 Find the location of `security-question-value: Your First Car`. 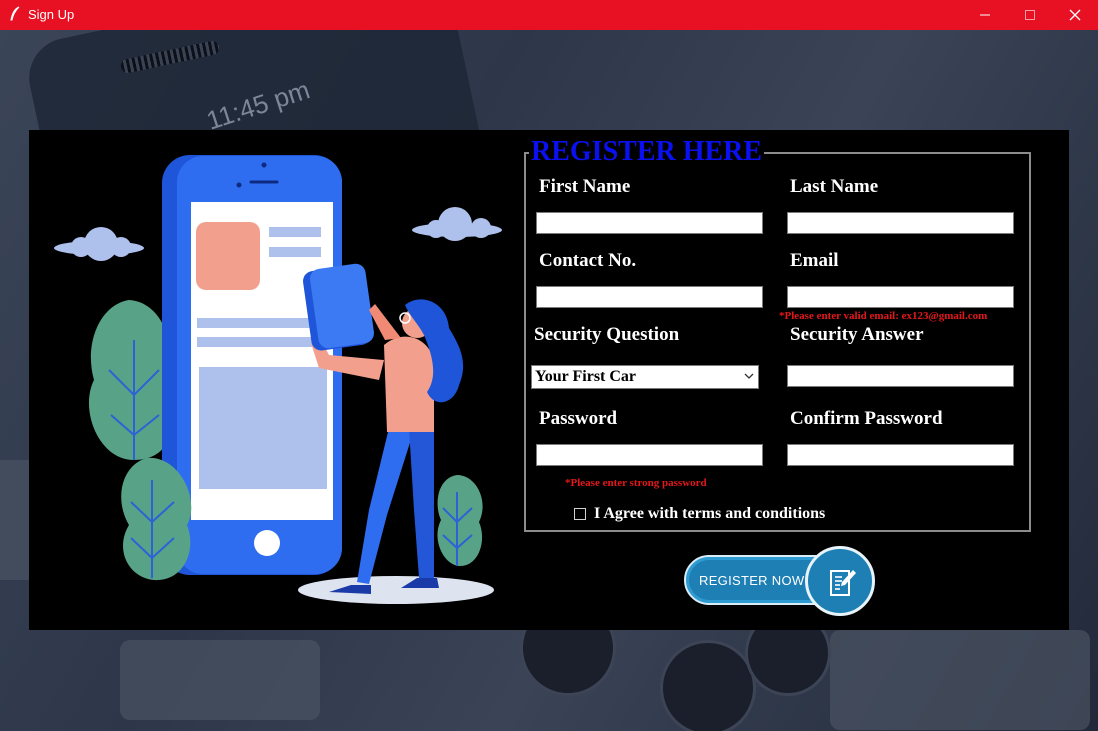

security-question-value: Your First Car is located at coordinates (586, 376).